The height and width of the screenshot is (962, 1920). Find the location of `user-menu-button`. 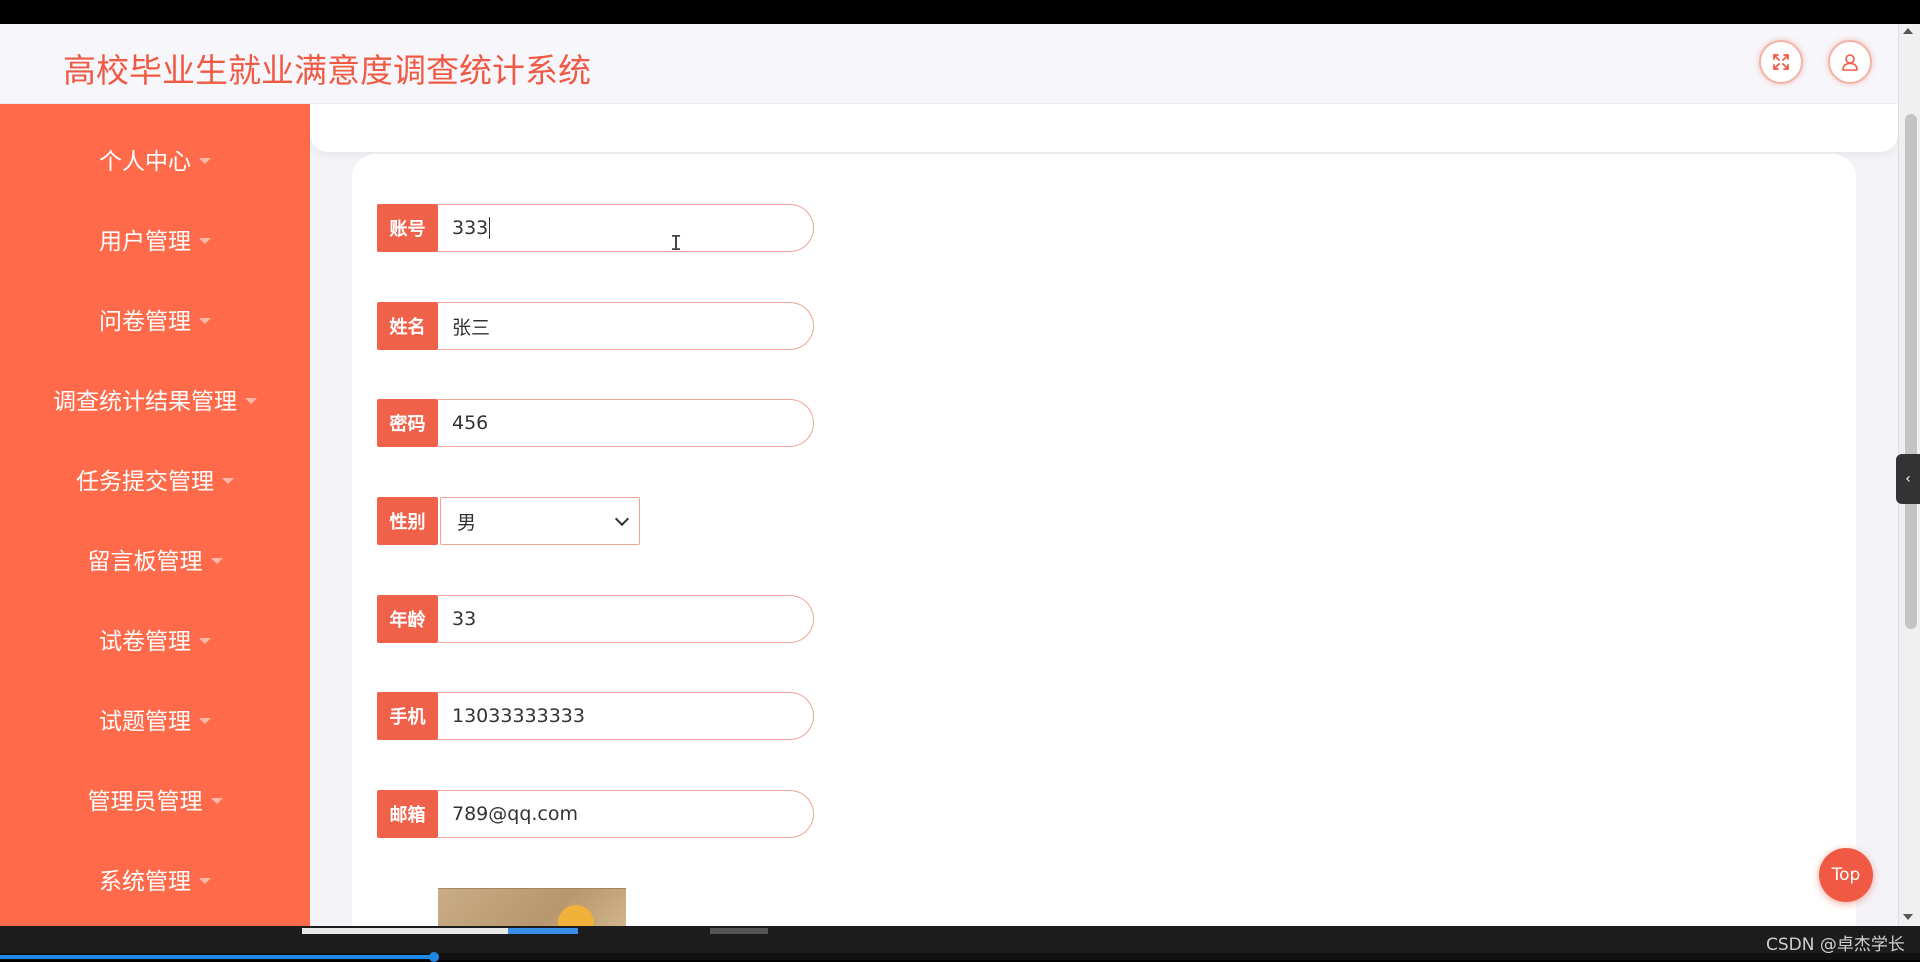

user-menu-button is located at coordinates (1850, 62).